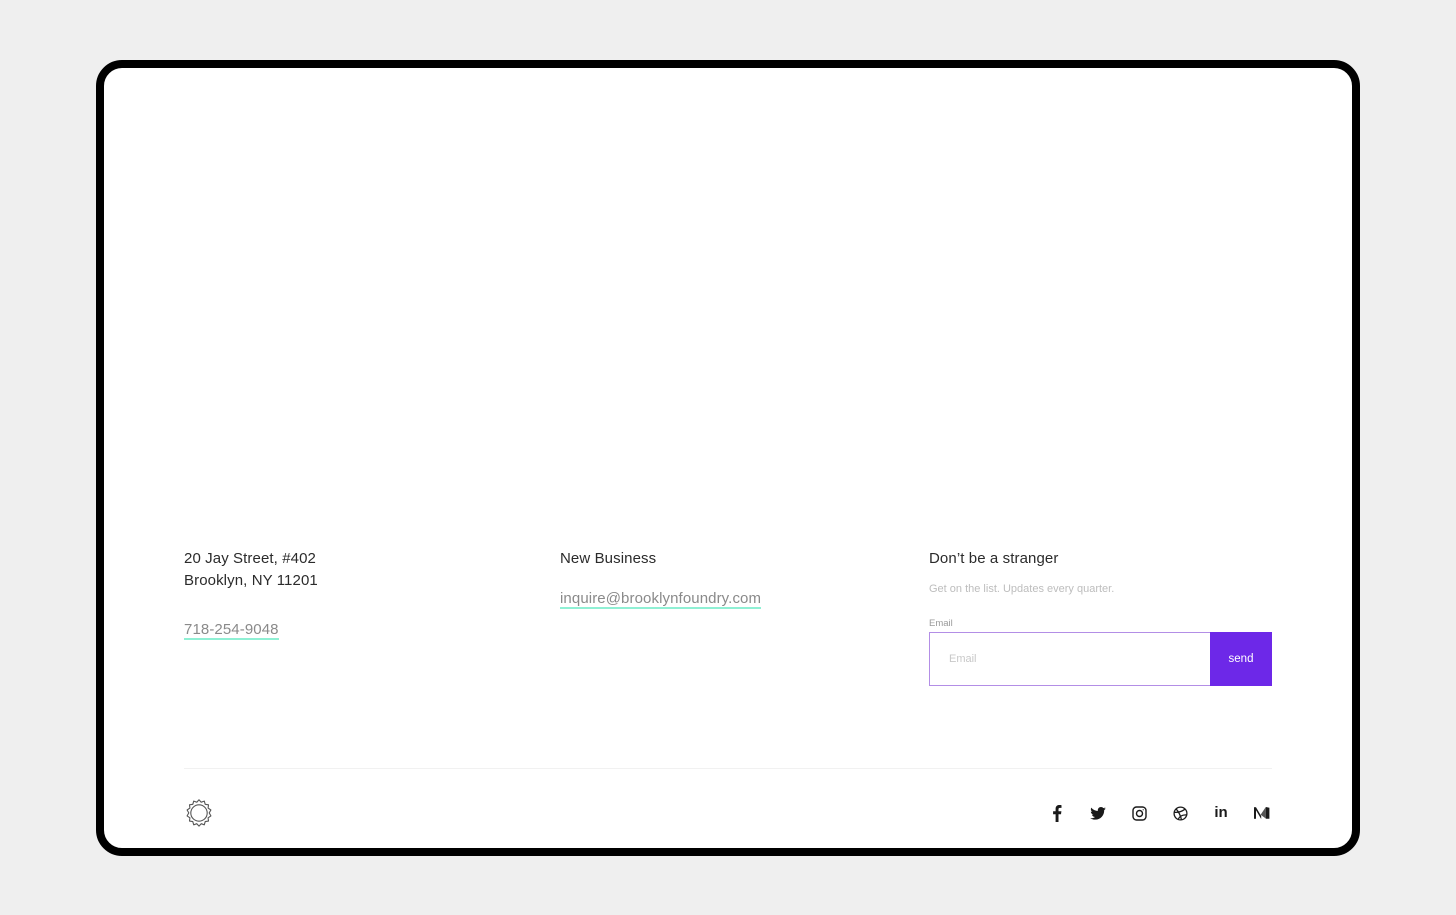 The image size is (1456, 915). Describe the element at coordinates (1262, 813) in the screenshot. I see `medium-icon` at that location.